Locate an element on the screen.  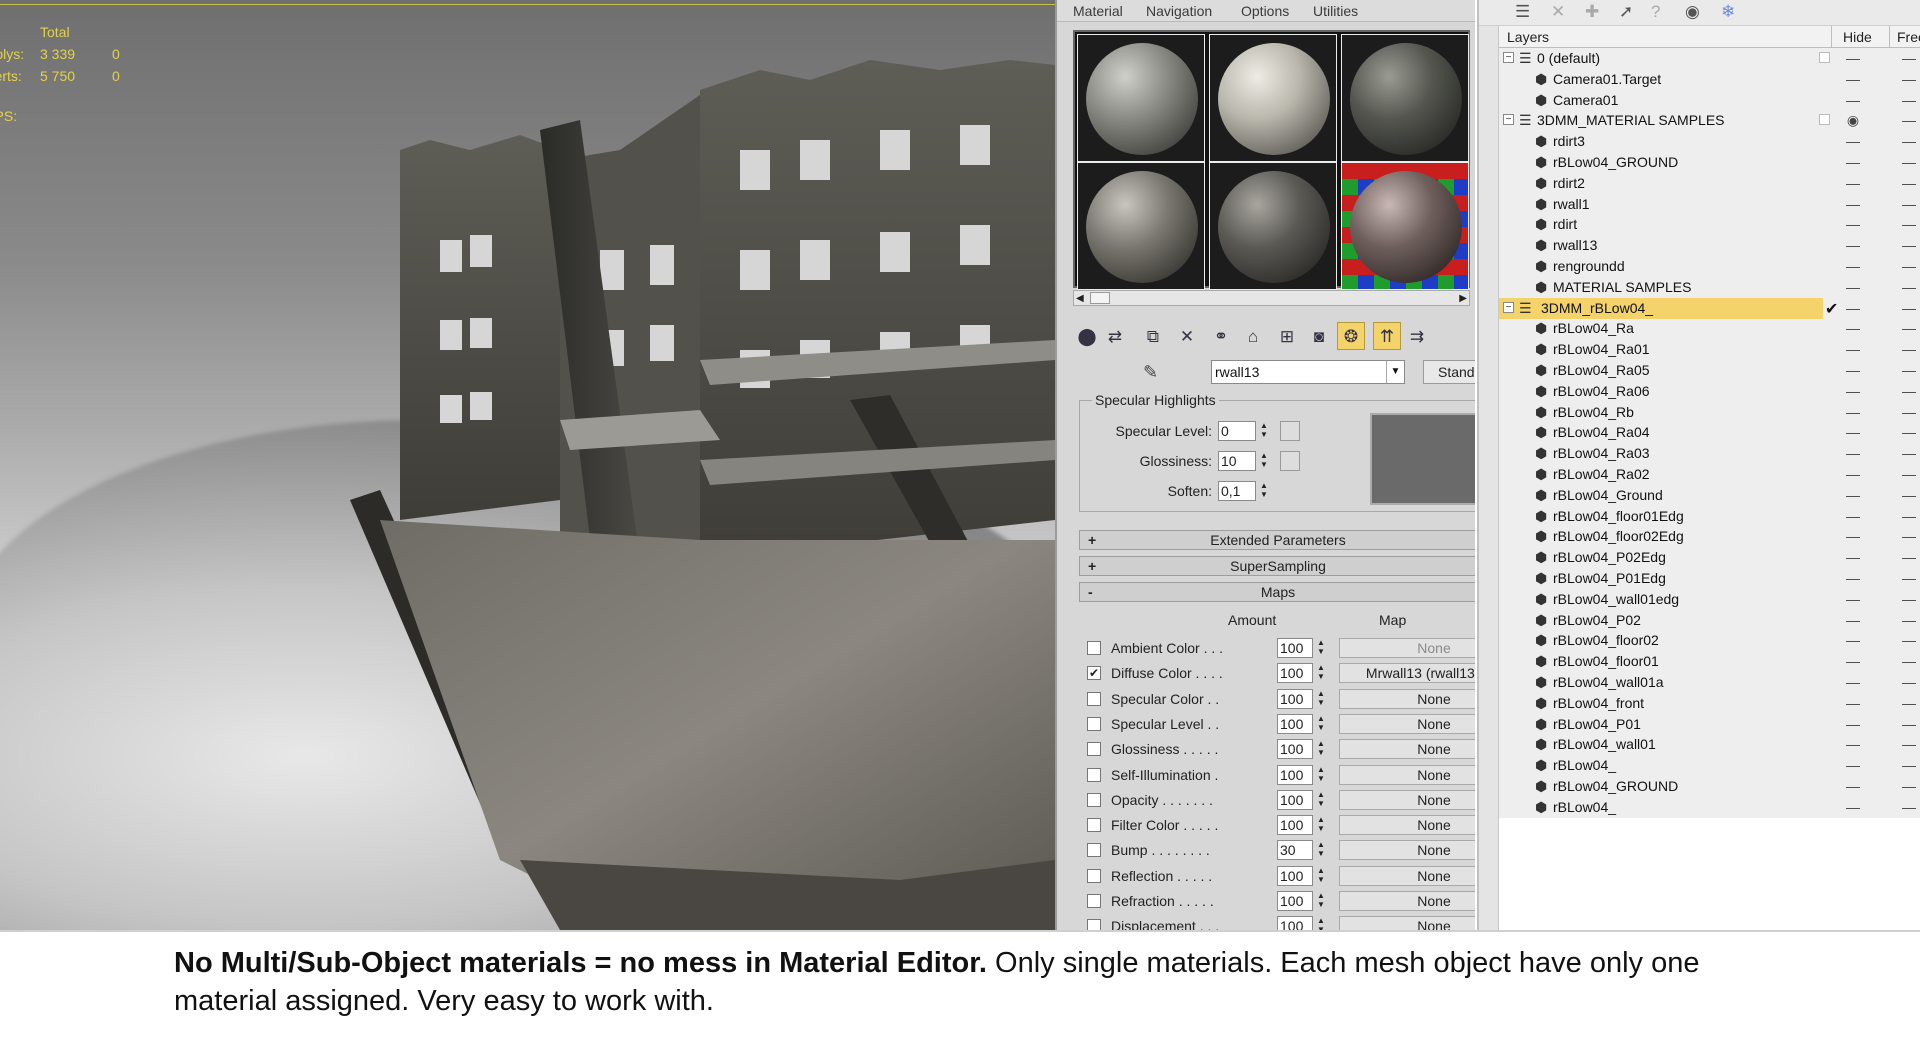
object-row: ⬢ rdirt — — is located at coordinates (1709, 224).